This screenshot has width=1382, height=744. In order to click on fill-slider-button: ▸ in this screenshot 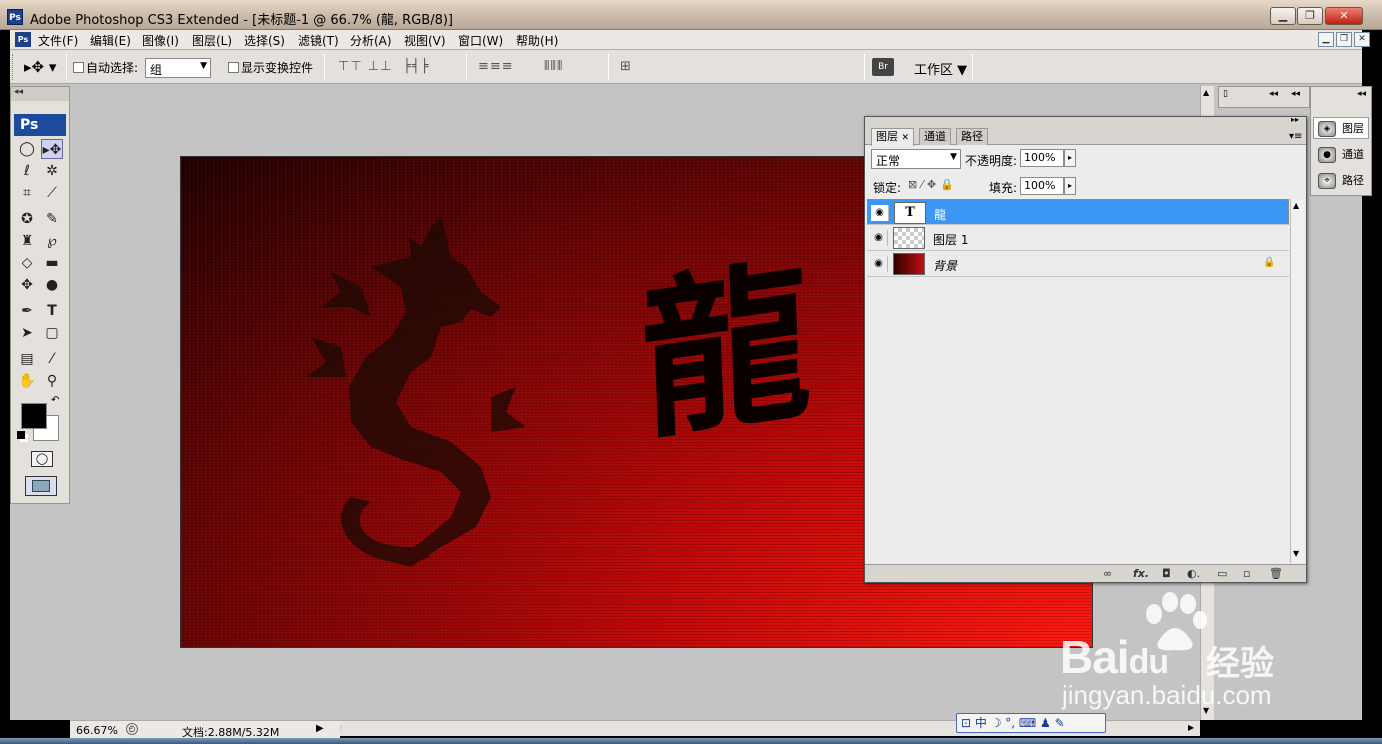, I will do `click(1070, 186)`.